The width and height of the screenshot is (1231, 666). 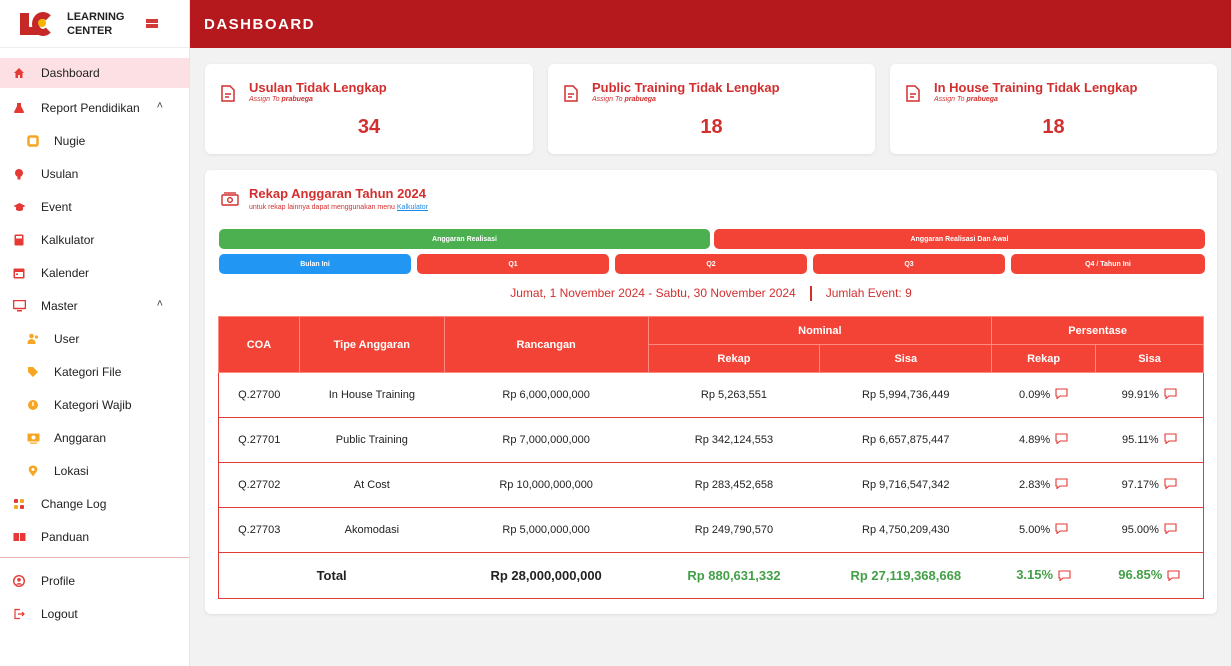 What do you see at coordinates (905, 440) in the screenshot?
I see `cell-sisa: Rp 6,657,875,447` at bounding box center [905, 440].